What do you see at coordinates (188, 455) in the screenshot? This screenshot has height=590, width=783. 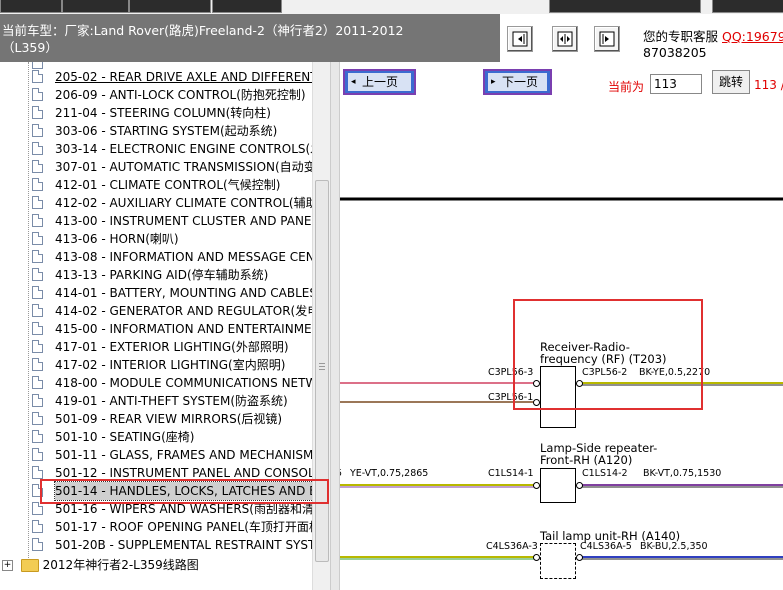 I see `tree-item-label: 501-11 - GLASS, FRAMES AND MECHANISMS` at bounding box center [188, 455].